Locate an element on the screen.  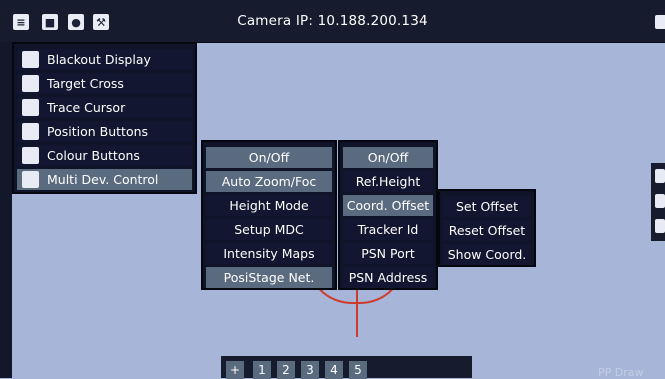
top-bar: ≡ ■ ● ⚒ Camera IP: 10.188.200.134 is located at coordinates (332, 21).